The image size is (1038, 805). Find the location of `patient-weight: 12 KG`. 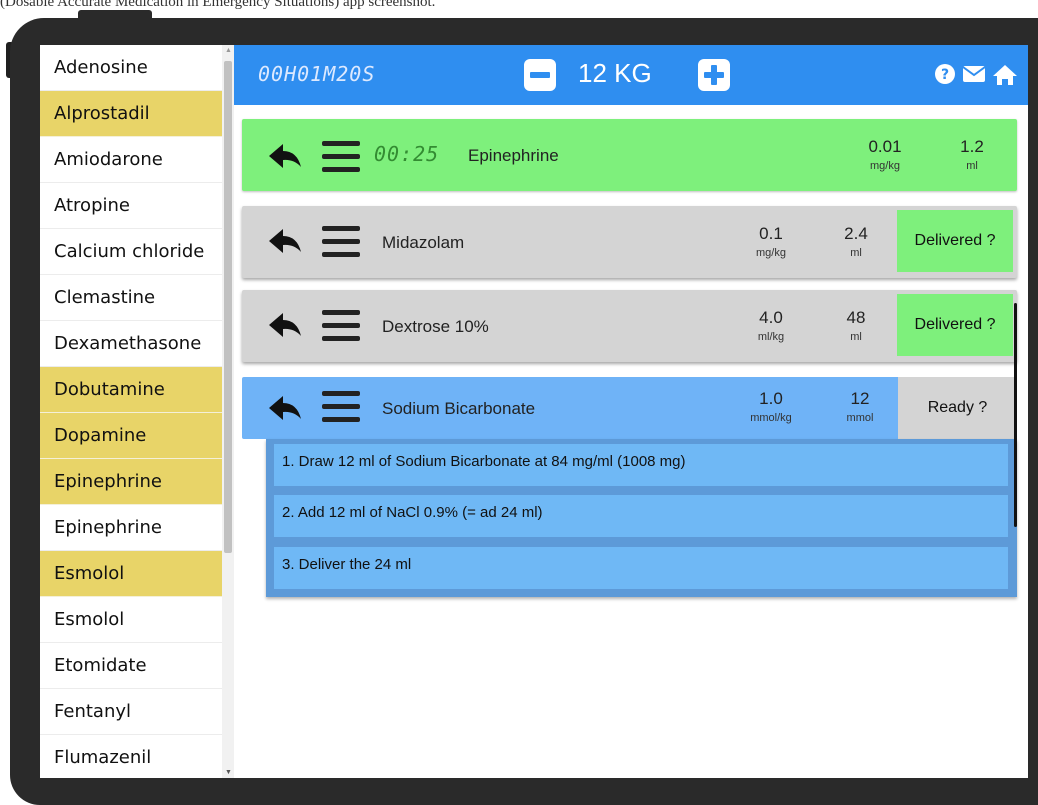

patient-weight: 12 KG is located at coordinates (615, 73).